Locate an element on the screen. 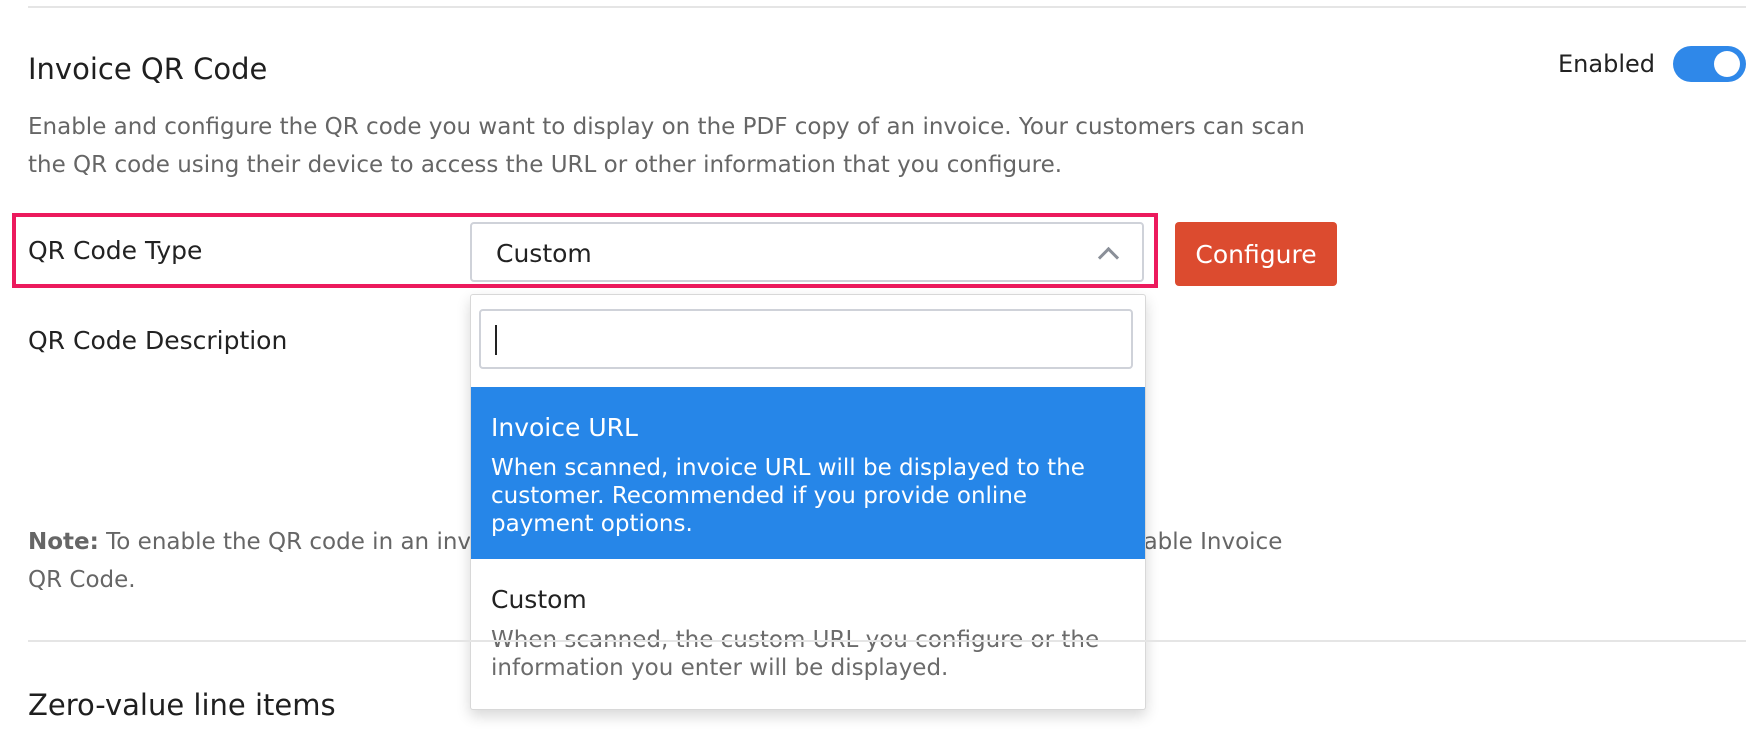  section-title: Invoice QR Code is located at coordinates (148, 69).